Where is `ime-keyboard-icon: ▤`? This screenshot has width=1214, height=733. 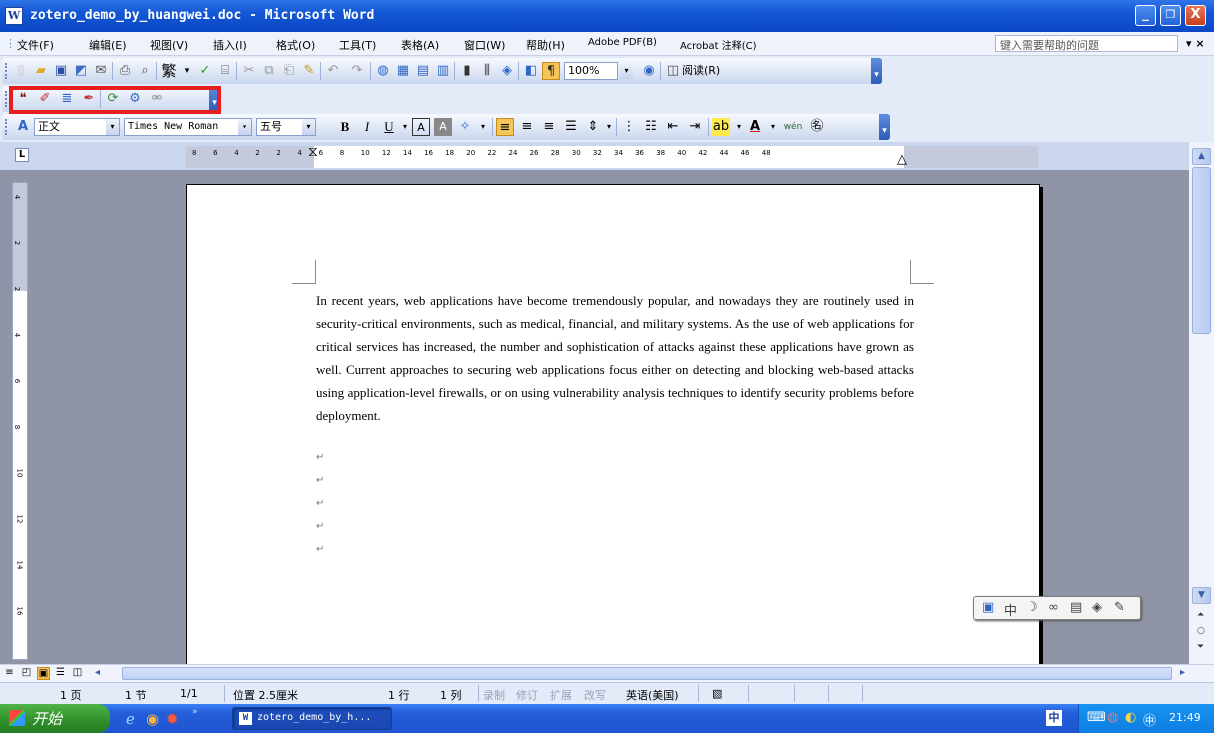
ime-keyboard-icon: ▤ is located at coordinates (1076, 607).